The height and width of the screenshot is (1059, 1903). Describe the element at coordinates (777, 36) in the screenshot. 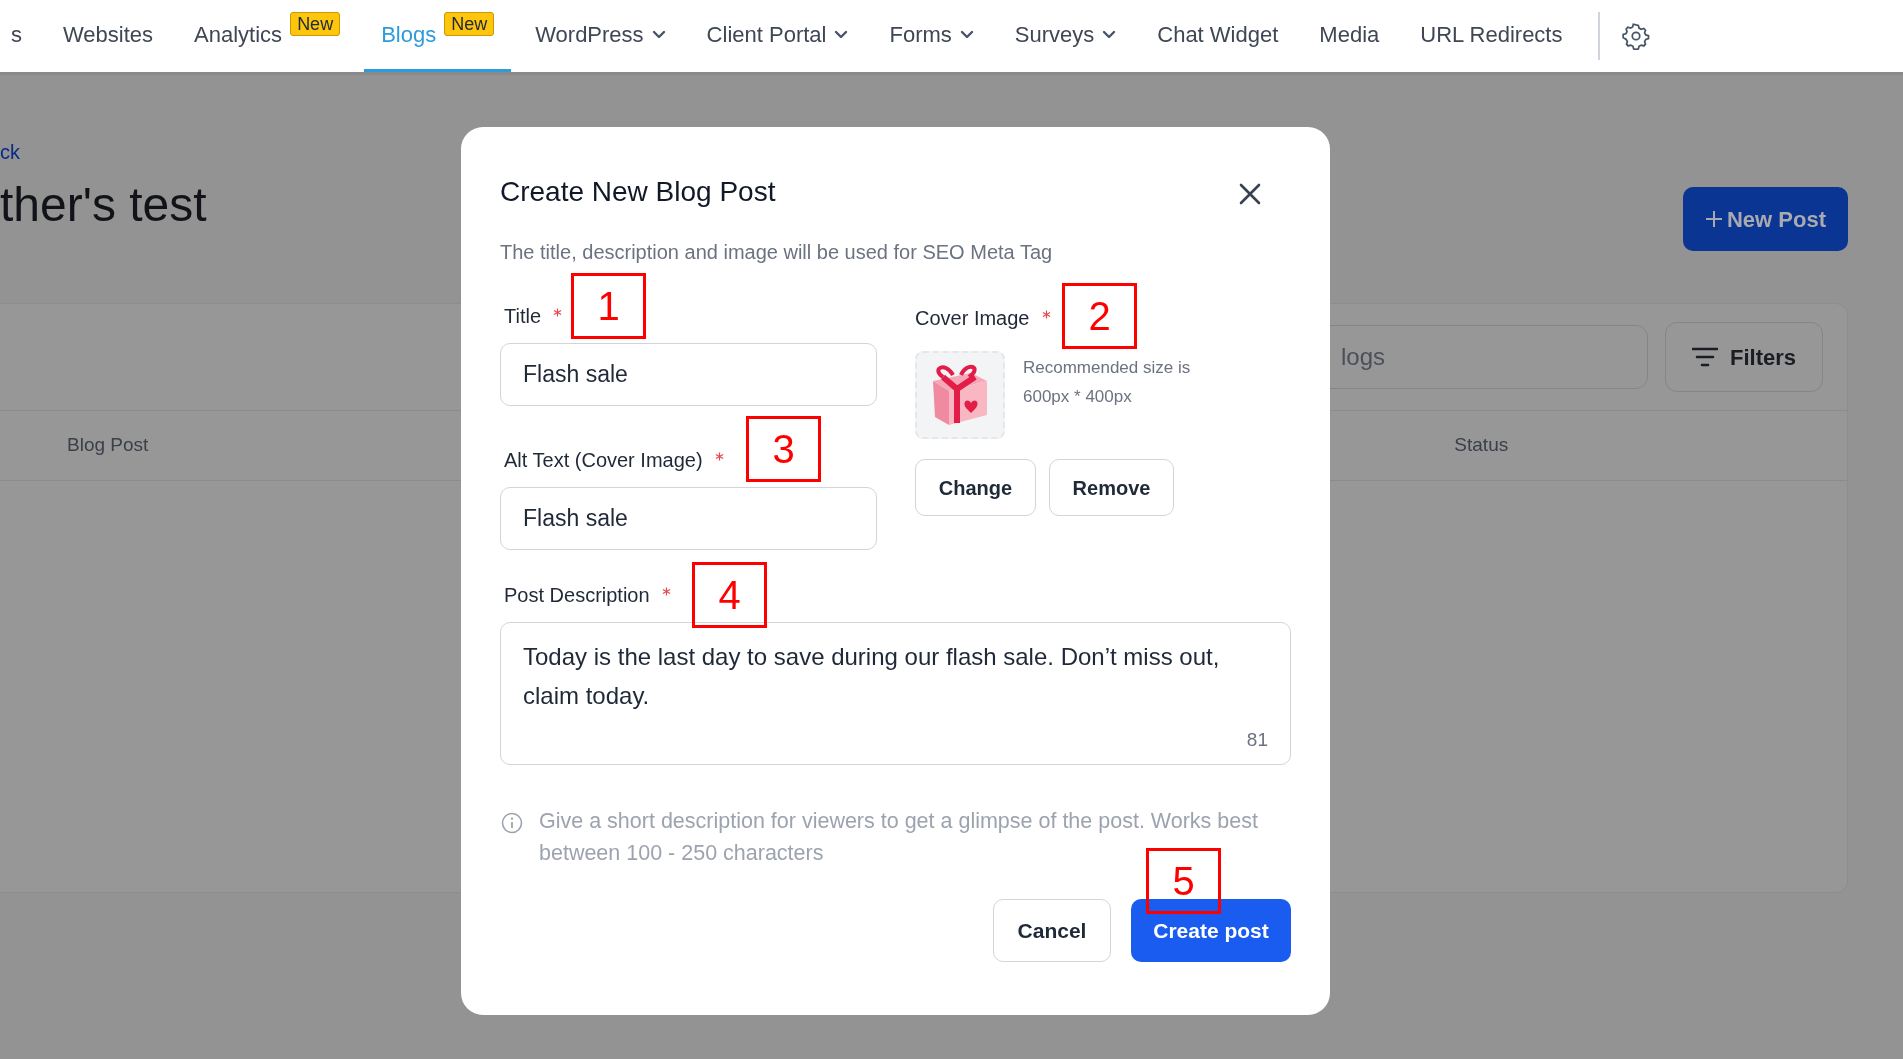

I see `nav-tab: Client Portal` at that location.